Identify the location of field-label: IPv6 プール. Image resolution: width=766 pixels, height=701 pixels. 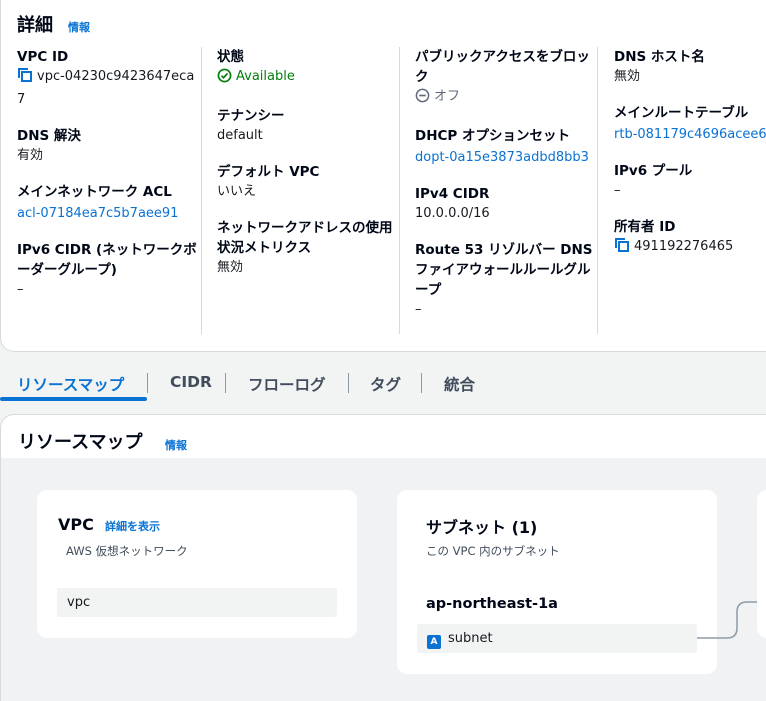
(653, 171).